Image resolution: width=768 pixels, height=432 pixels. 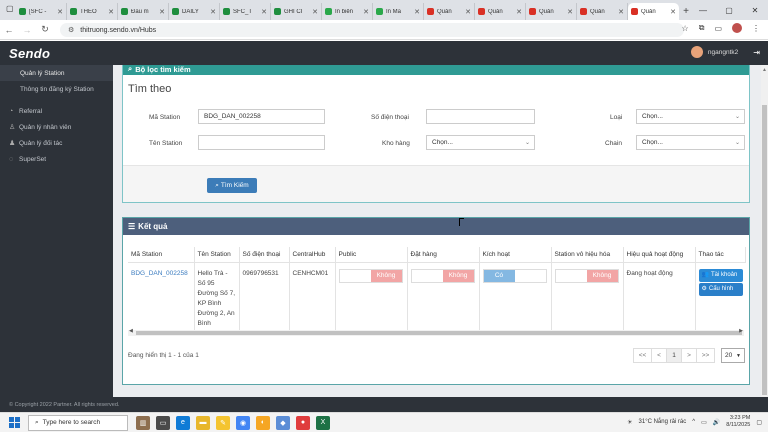 What do you see at coordinates (693, 422) in the screenshot?
I see `tray-overflow-icon: ^` at bounding box center [693, 422].